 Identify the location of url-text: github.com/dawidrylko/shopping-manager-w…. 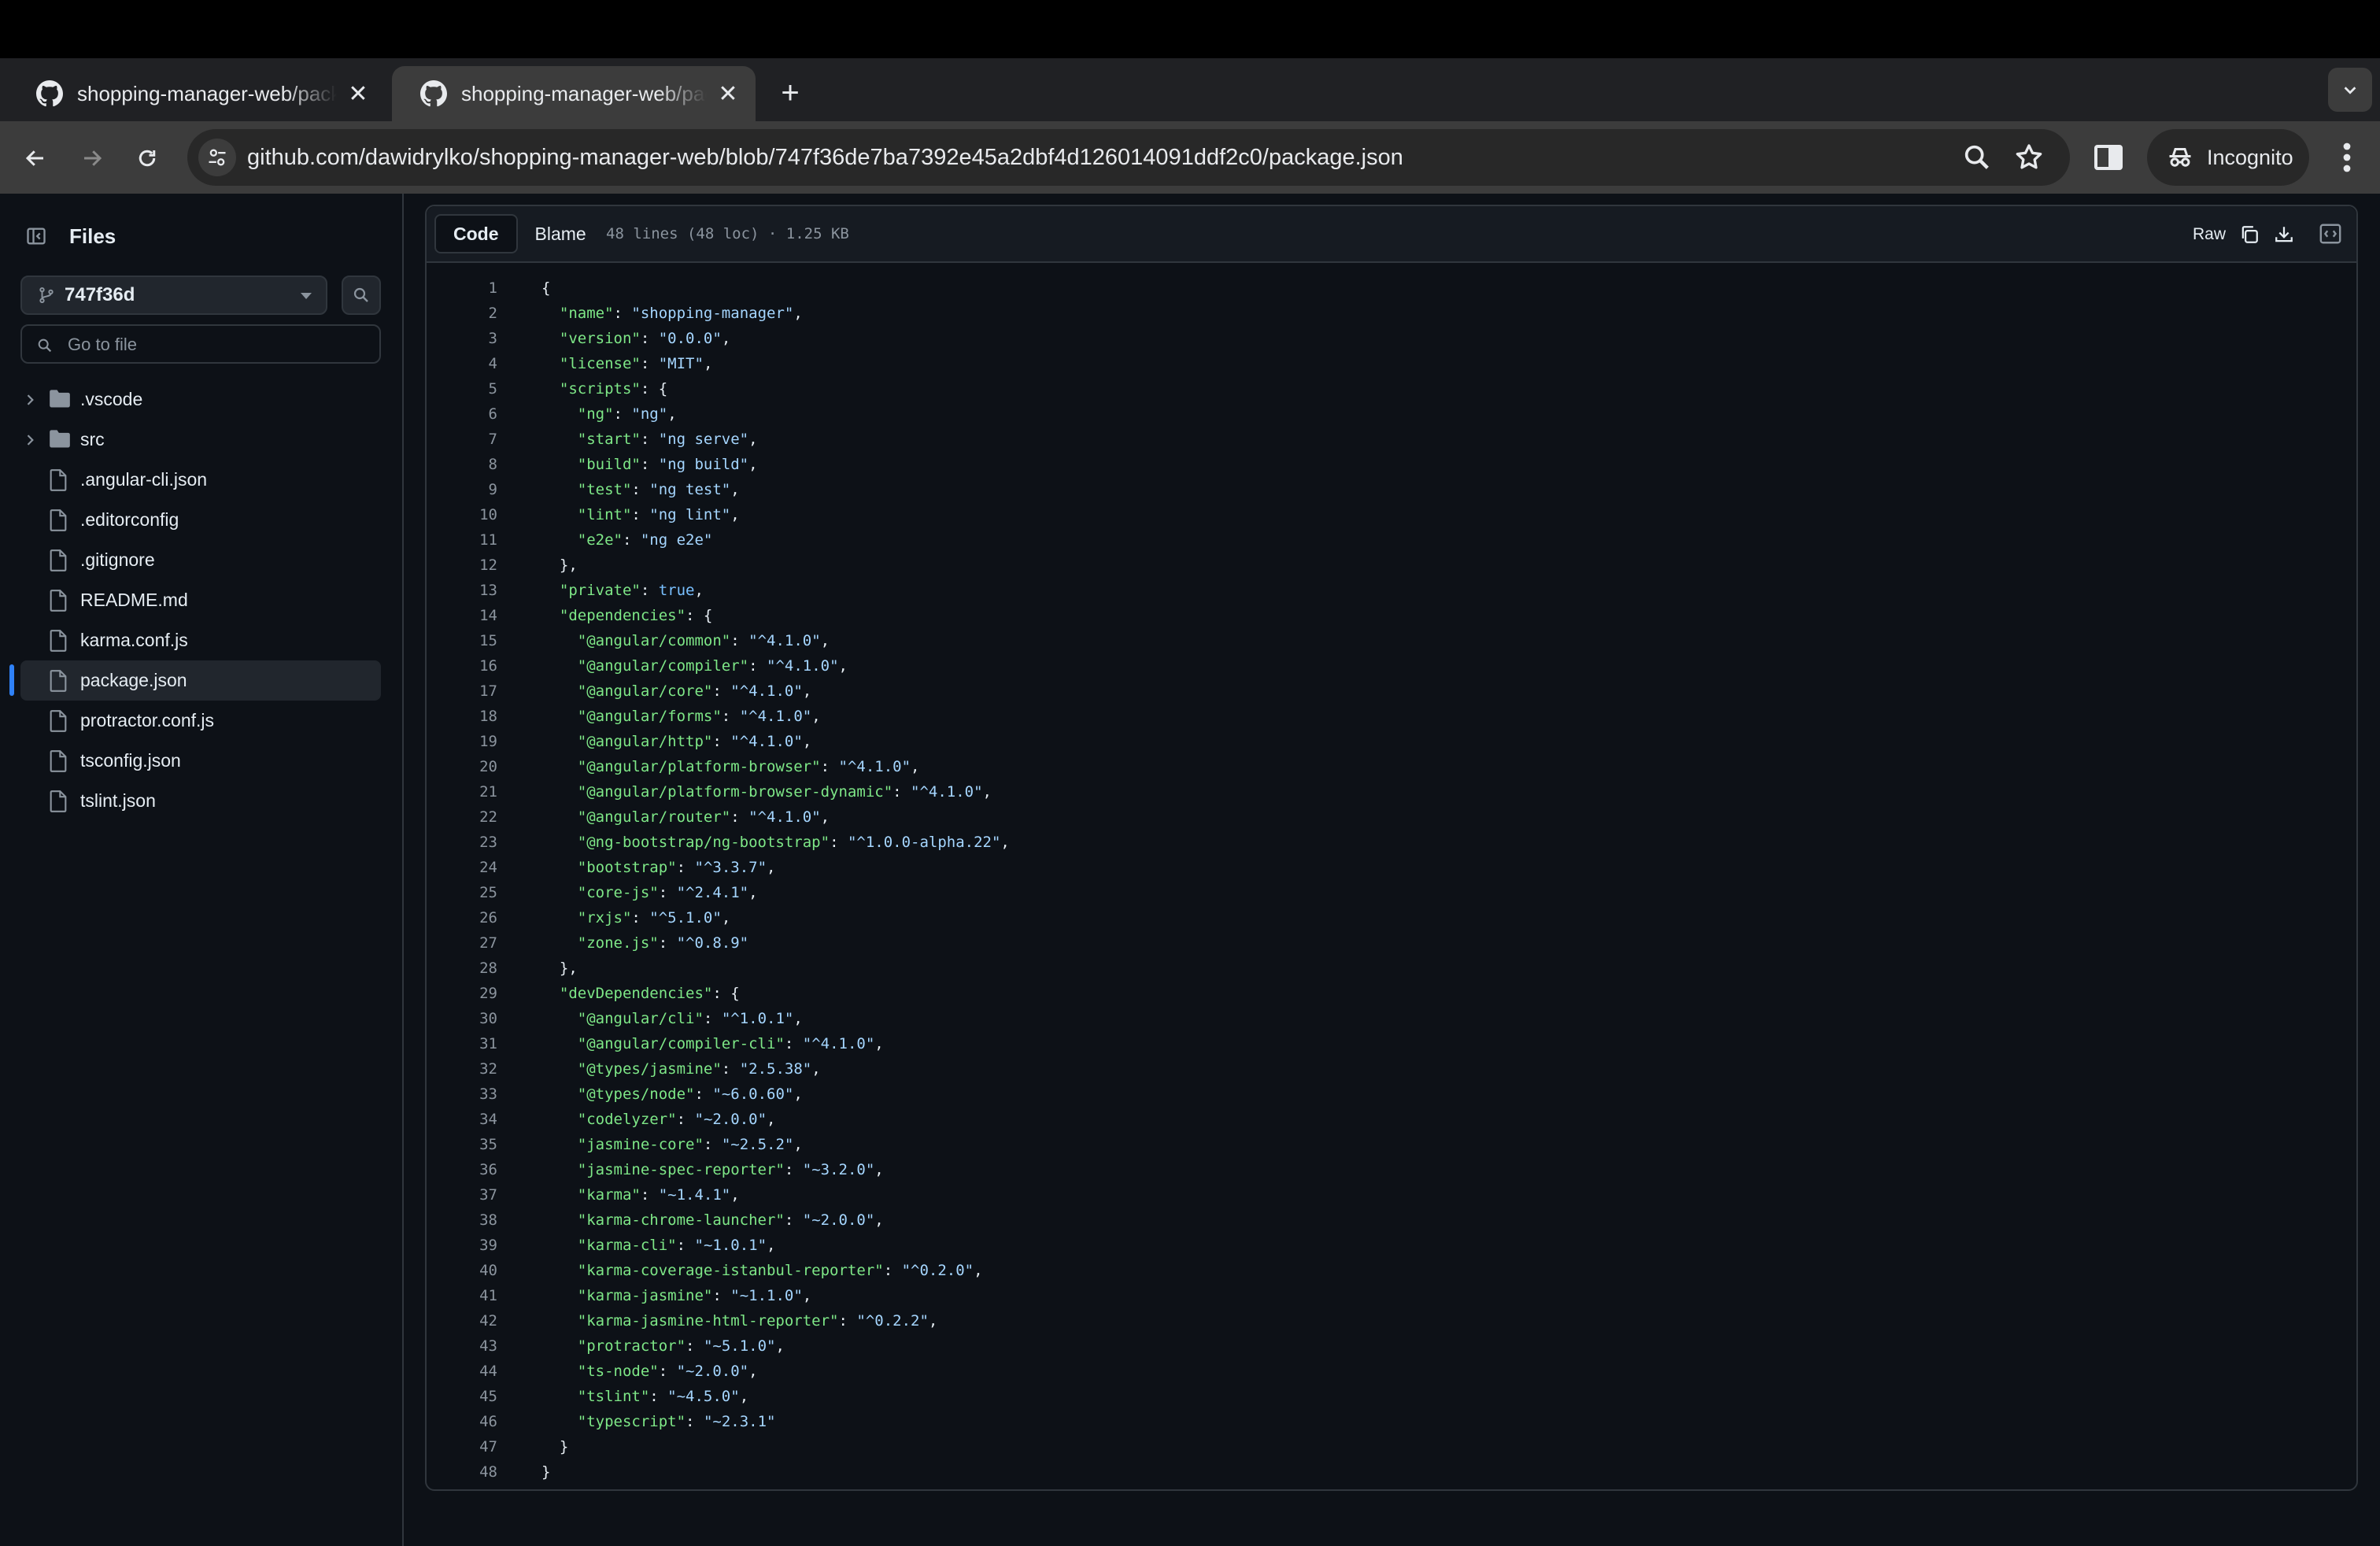
(825, 157).